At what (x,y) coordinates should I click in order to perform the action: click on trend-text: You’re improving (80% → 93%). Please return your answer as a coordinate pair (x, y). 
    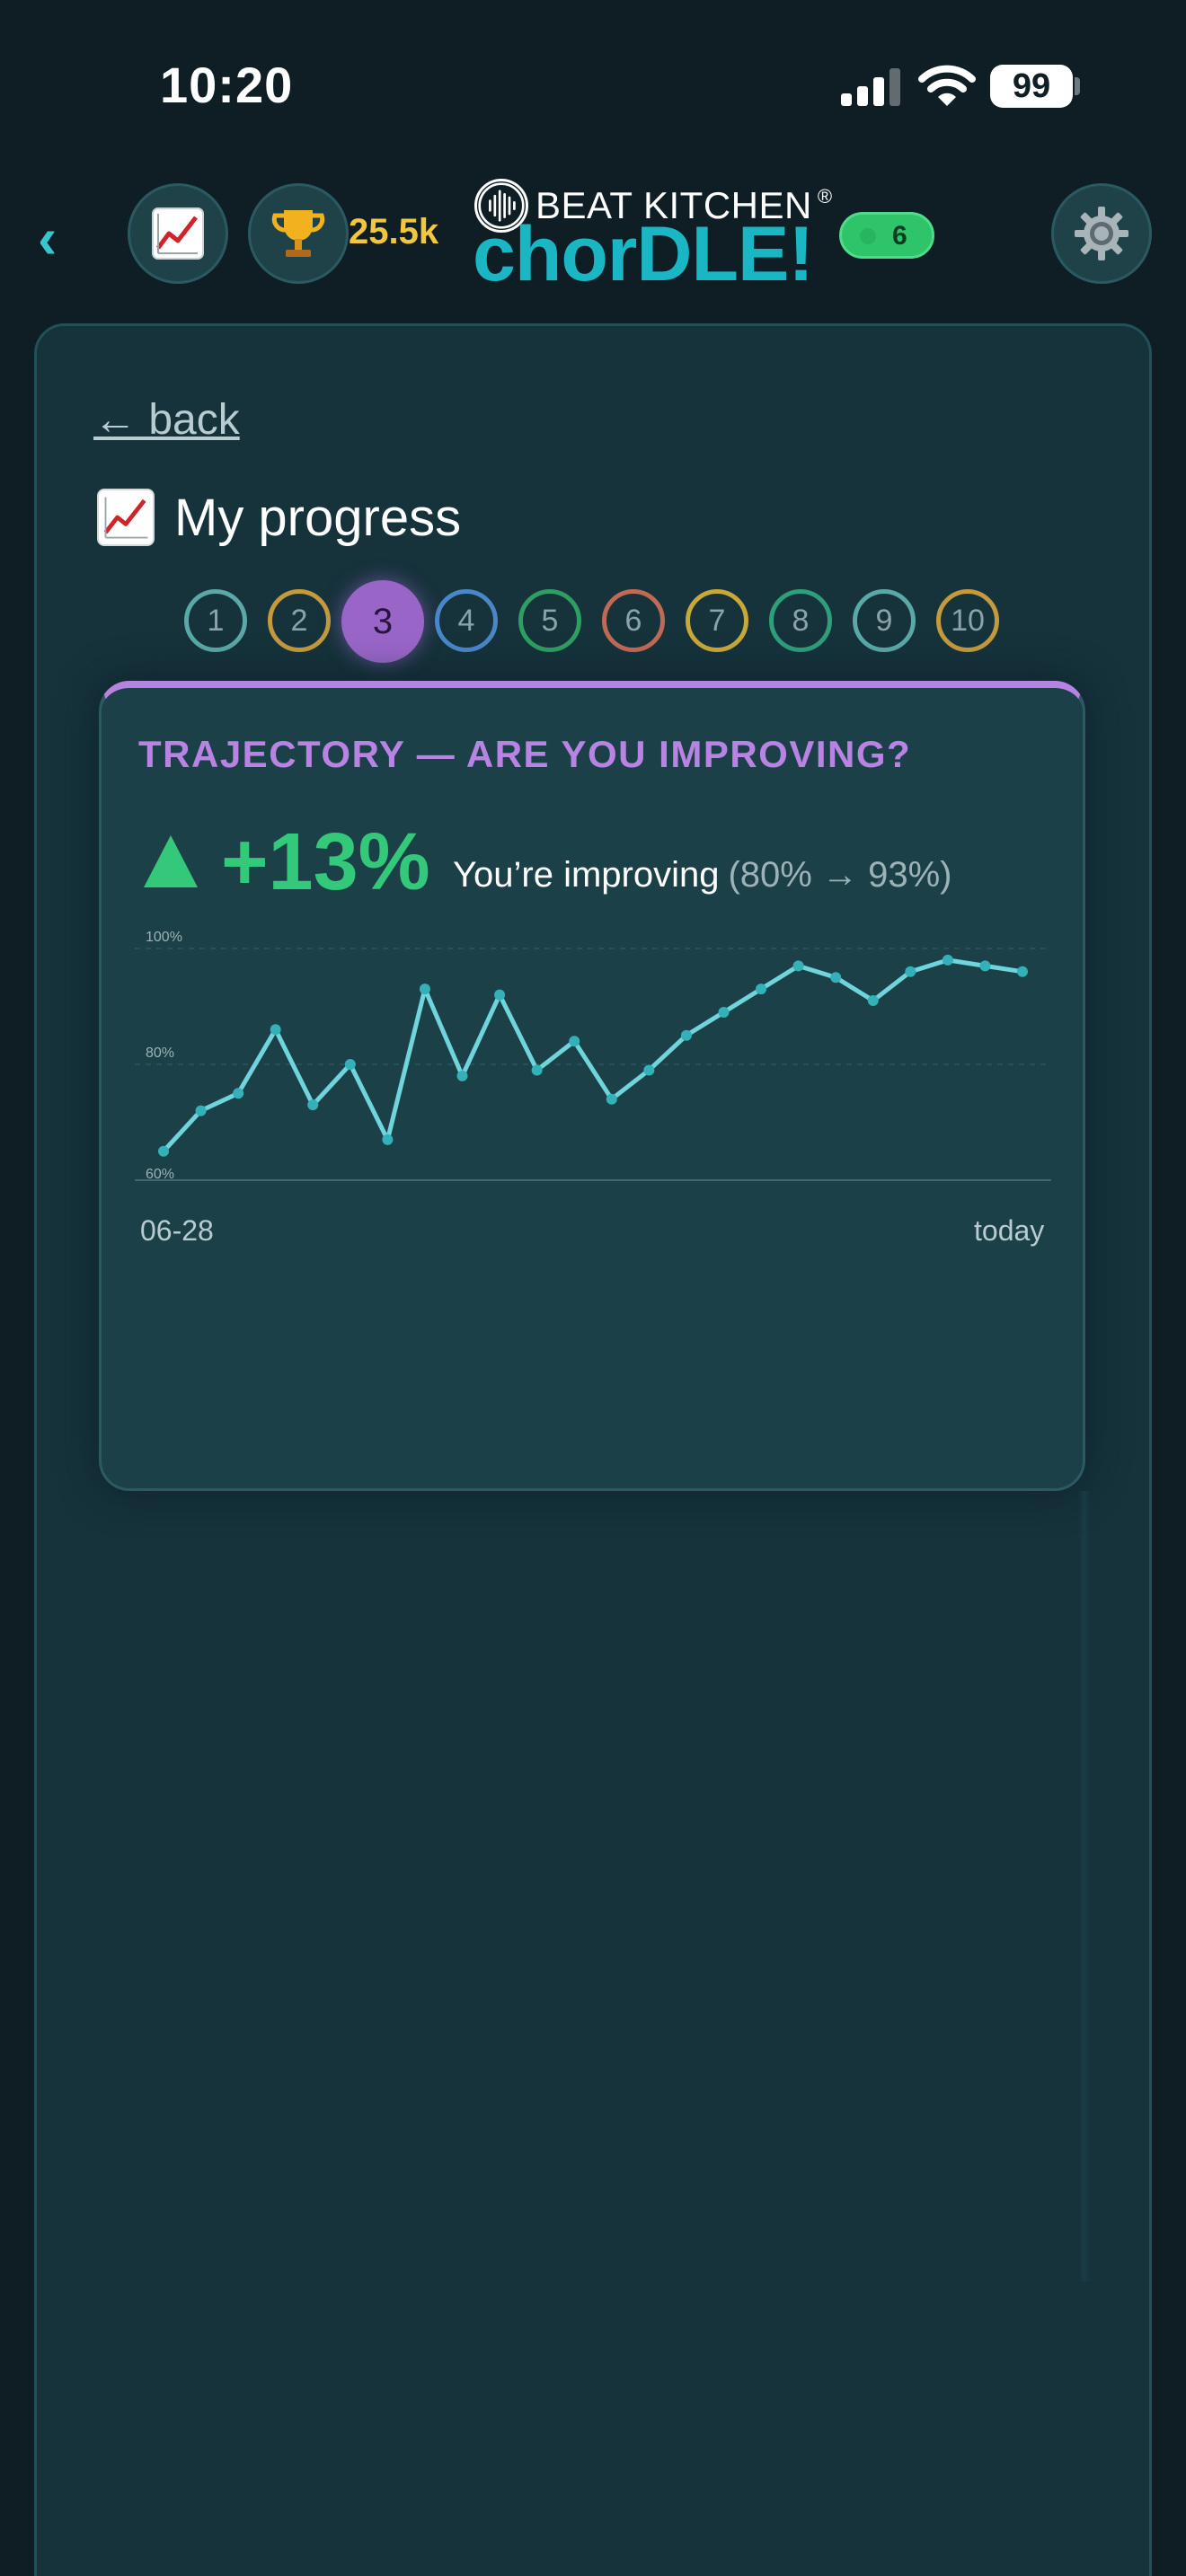
    Looking at the image, I should click on (702, 875).